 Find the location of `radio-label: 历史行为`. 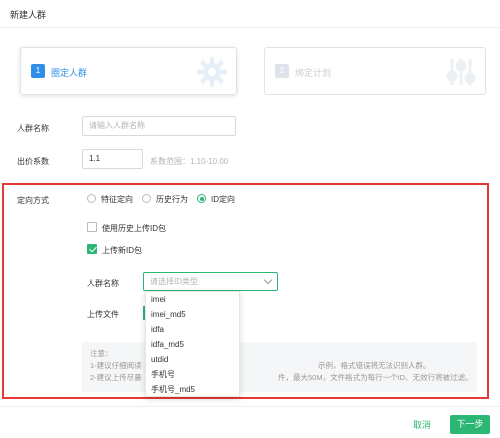

radio-label: 历史行为 is located at coordinates (172, 199).